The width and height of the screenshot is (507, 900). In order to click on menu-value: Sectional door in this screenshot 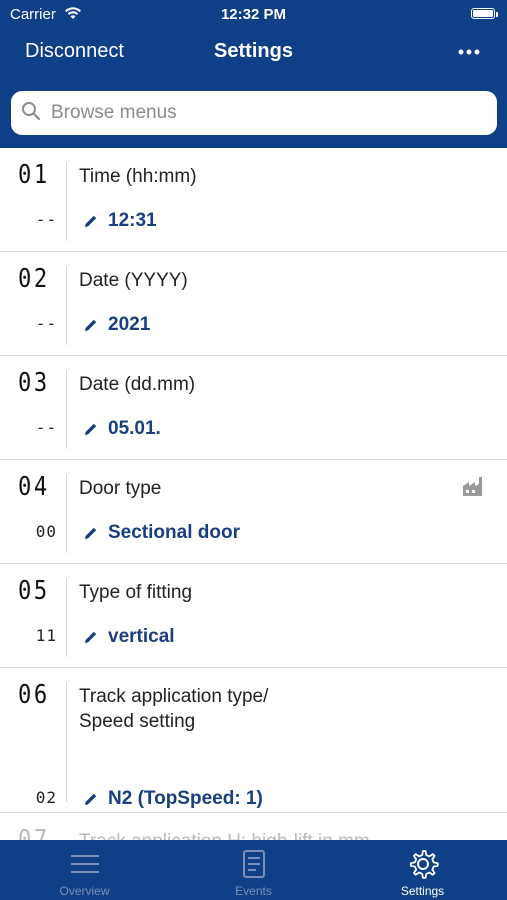, I will do `click(174, 532)`.